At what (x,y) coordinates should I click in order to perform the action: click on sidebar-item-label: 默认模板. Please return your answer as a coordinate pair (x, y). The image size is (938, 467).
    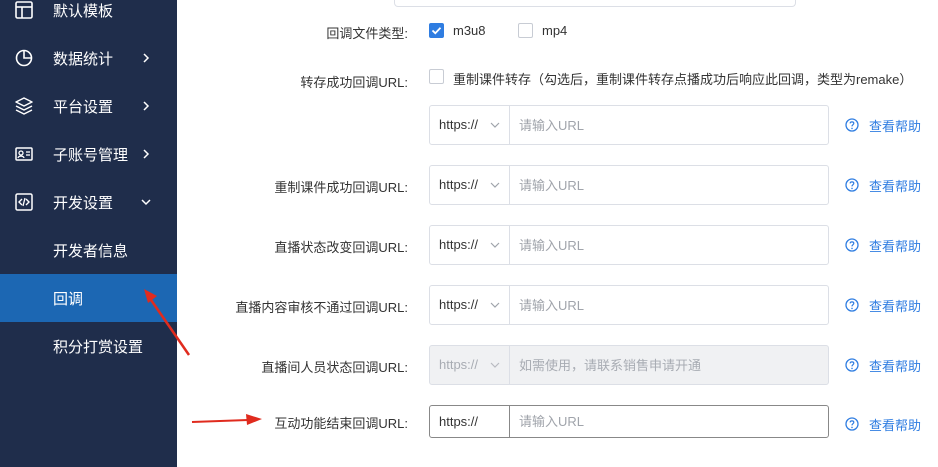
    Looking at the image, I should click on (83, 11).